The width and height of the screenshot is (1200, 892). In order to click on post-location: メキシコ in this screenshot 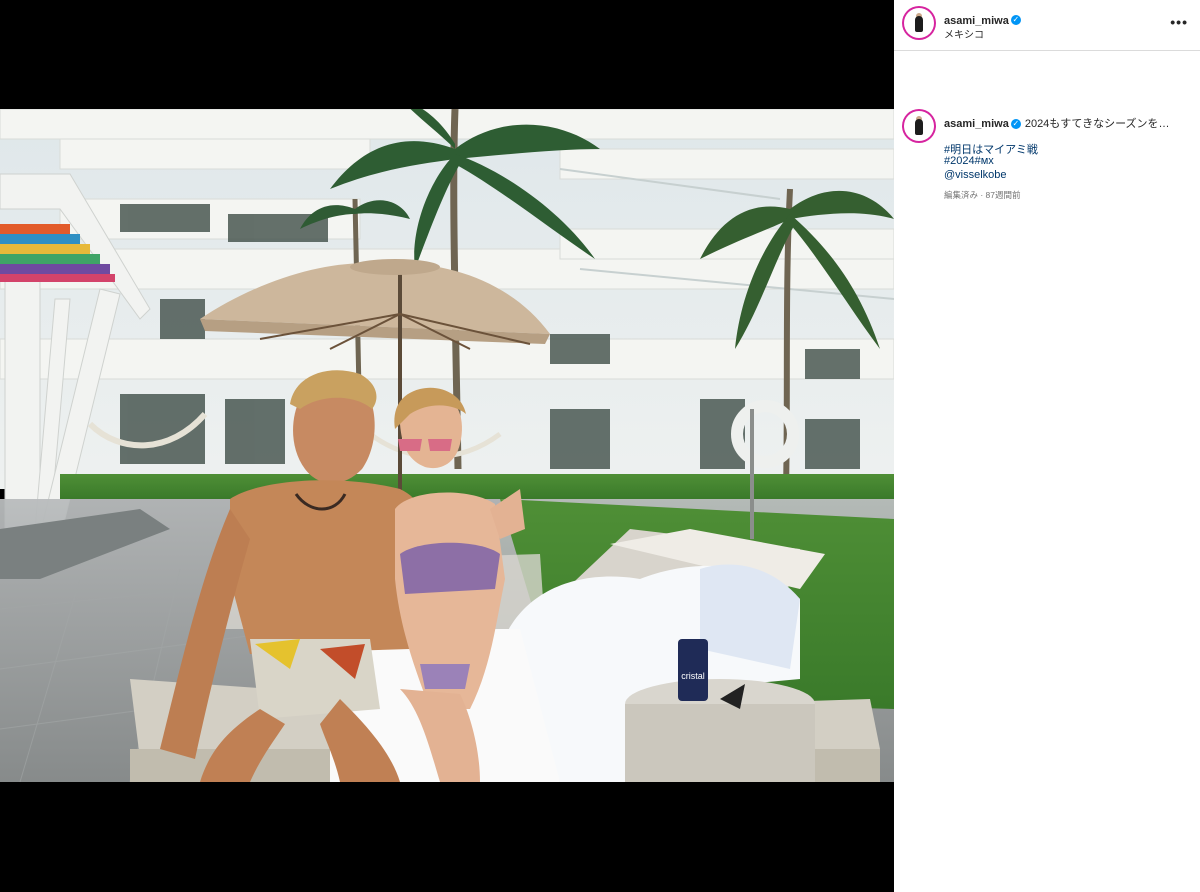, I will do `click(964, 33)`.